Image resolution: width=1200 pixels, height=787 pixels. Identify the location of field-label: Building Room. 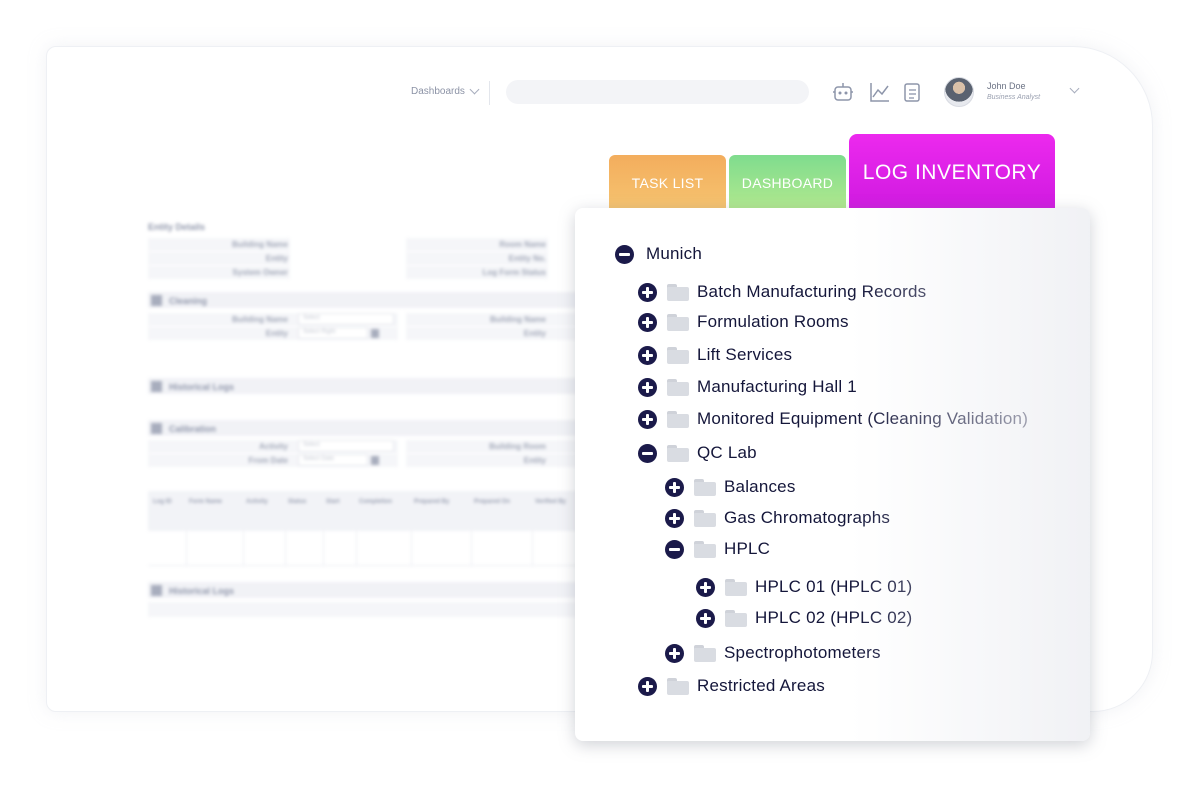
(517, 446).